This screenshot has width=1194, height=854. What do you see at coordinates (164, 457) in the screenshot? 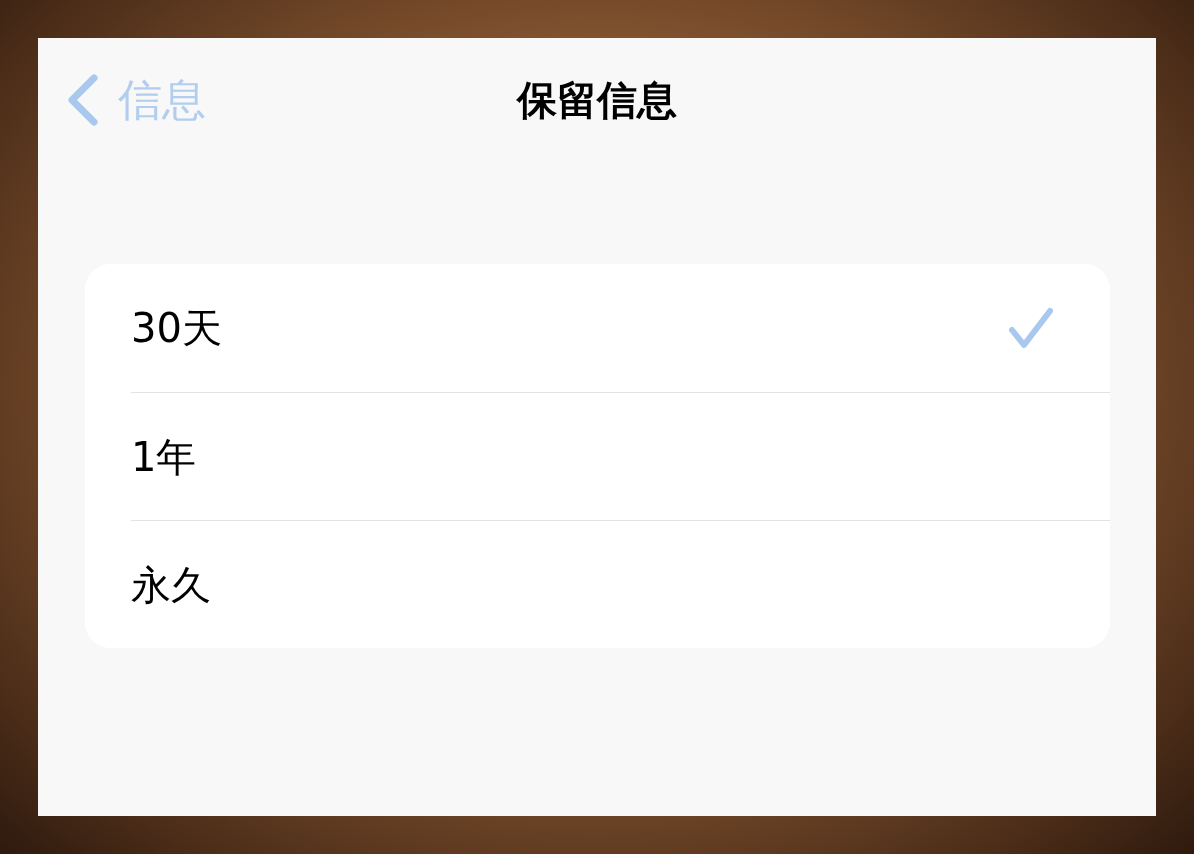
I see `option-label: 1年` at bounding box center [164, 457].